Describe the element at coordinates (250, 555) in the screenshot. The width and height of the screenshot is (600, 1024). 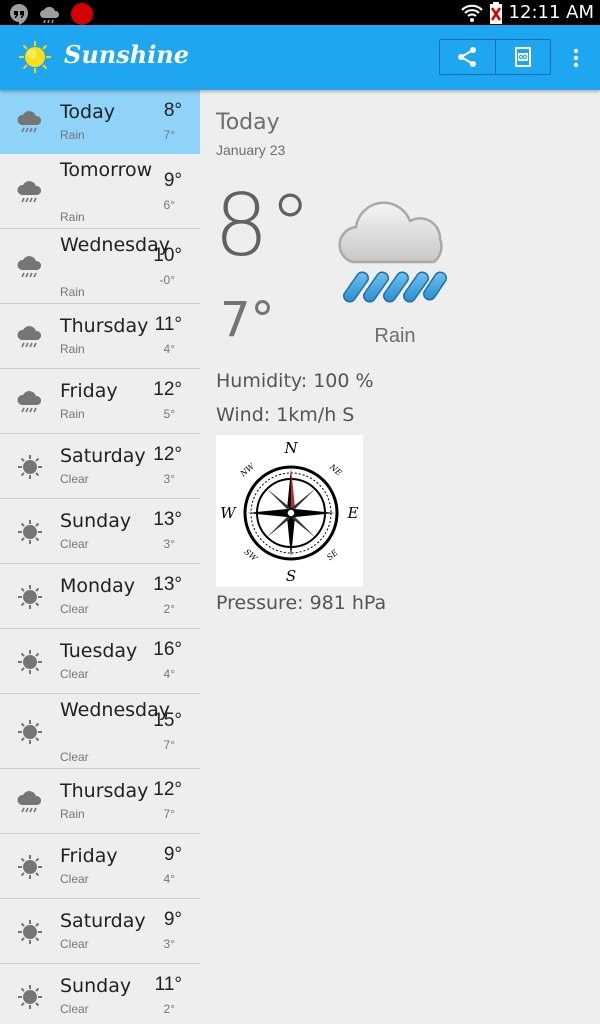
I see `compass-sw: SW` at that location.